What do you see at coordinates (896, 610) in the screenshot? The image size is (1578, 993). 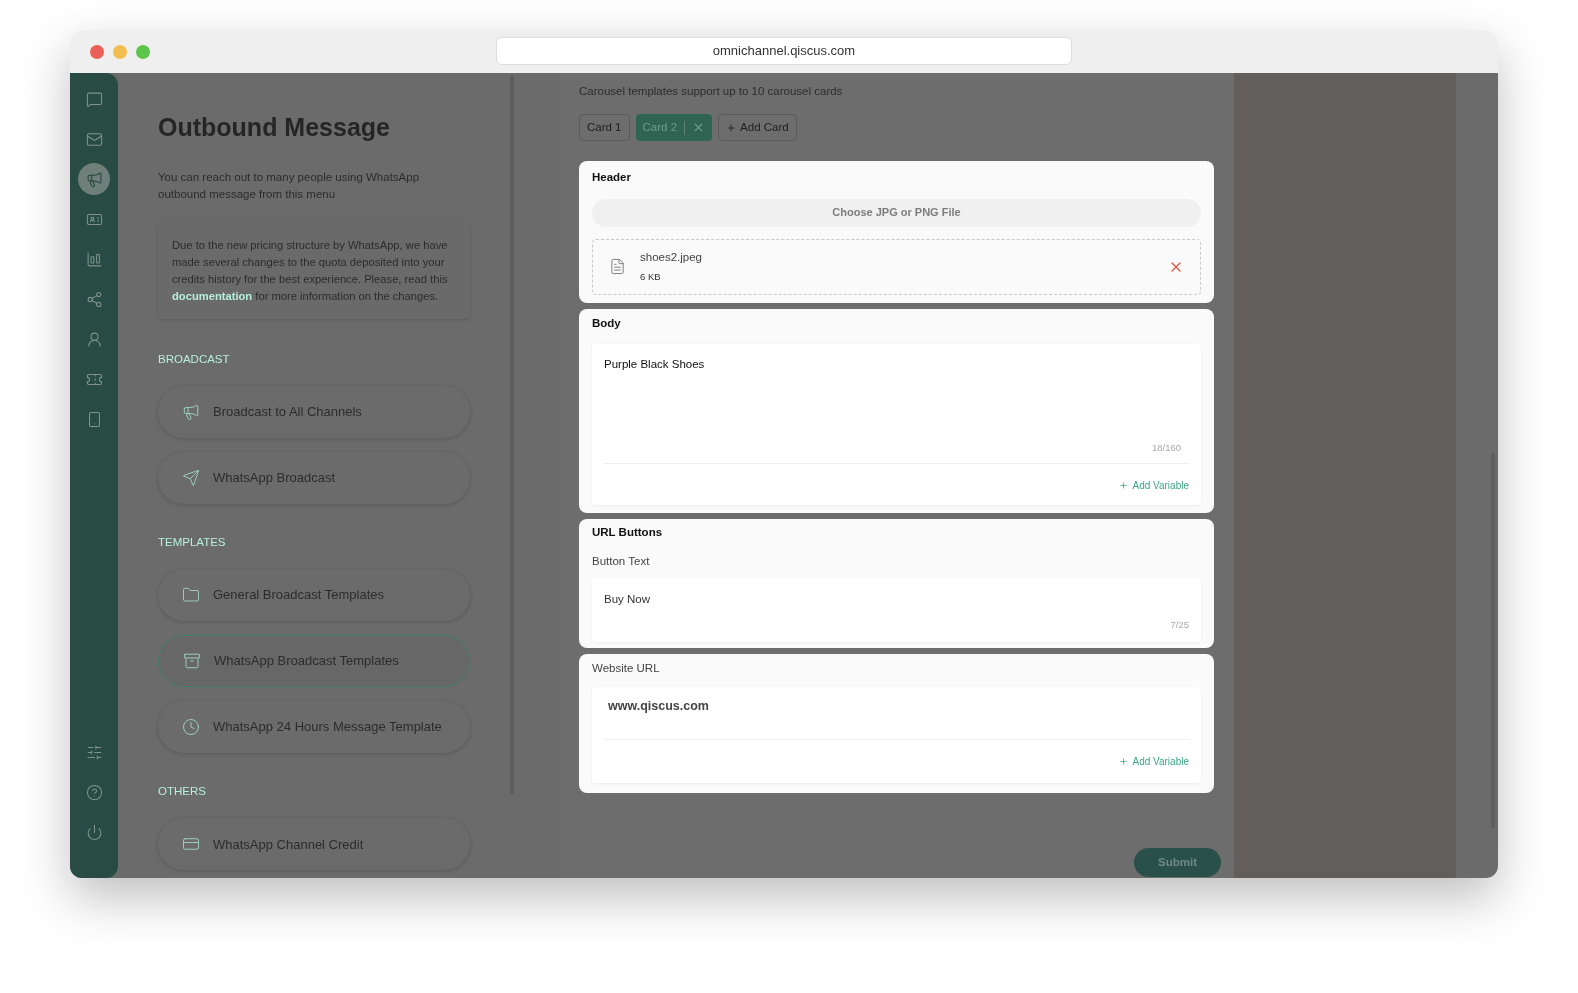 I see `button-text-field: Buy Now 7/25` at bounding box center [896, 610].